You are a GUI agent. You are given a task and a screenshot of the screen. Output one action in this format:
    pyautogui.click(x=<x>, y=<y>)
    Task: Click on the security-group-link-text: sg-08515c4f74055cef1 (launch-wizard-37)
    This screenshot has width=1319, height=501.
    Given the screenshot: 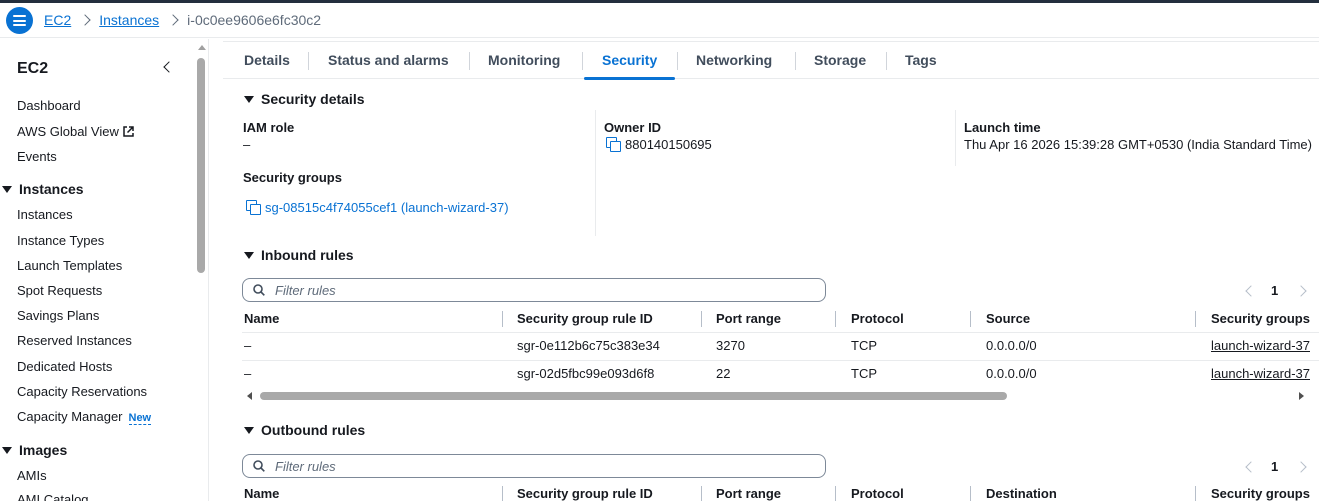 What is the action you would take?
    pyautogui.click(x=387, y=207)
    